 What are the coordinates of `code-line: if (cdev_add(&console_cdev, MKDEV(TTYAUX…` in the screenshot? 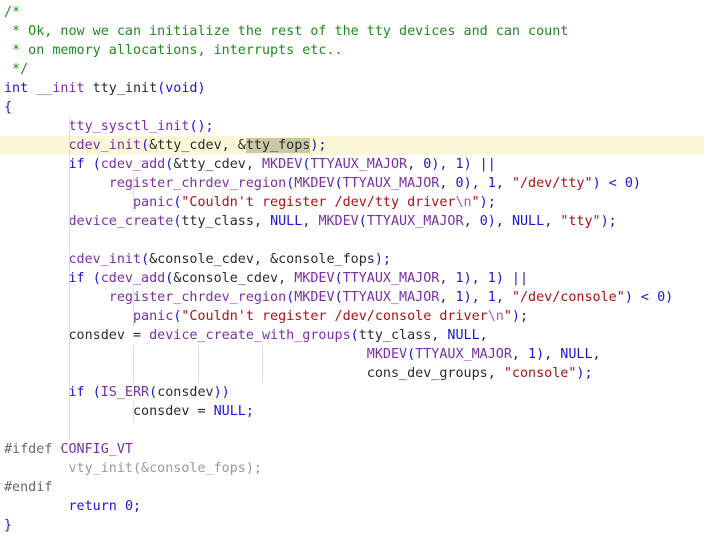 It's located at (352, 278).